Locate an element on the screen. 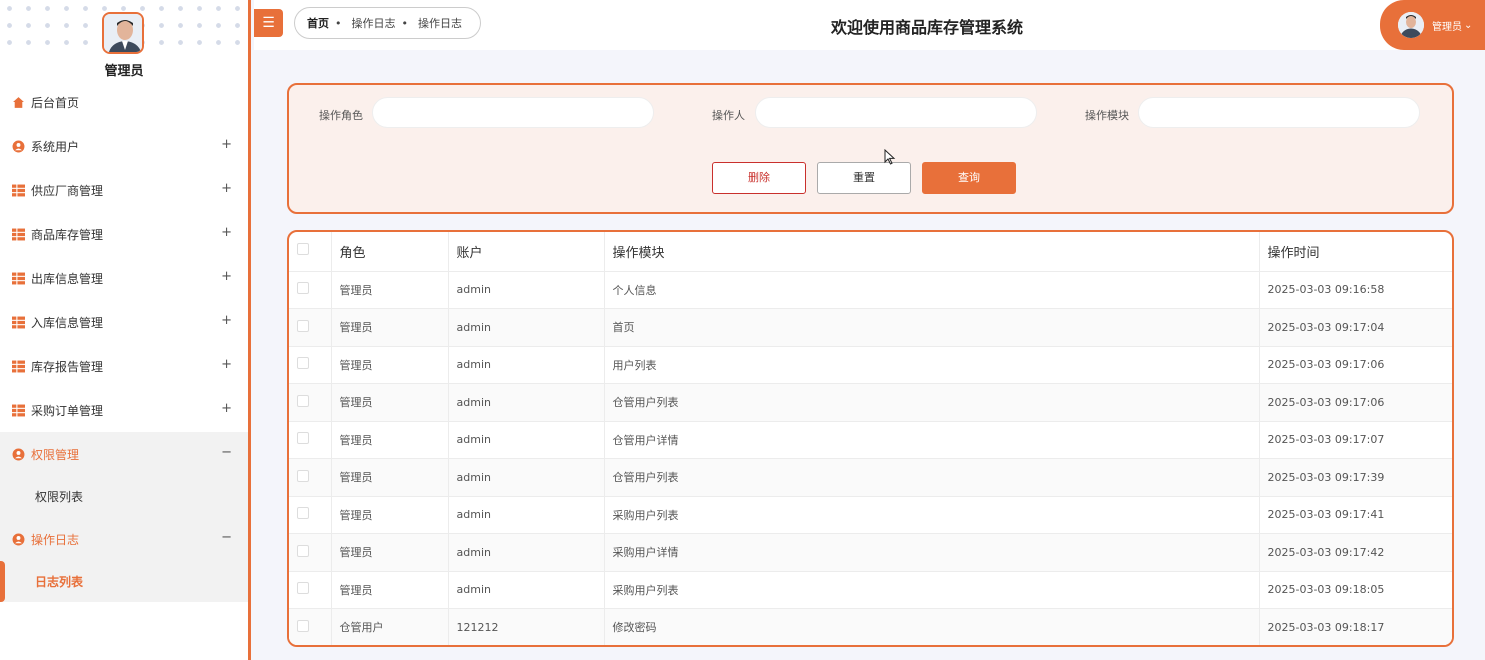  sidebar-item-label: 入库信息管理 is located at coordinates (67, 322).